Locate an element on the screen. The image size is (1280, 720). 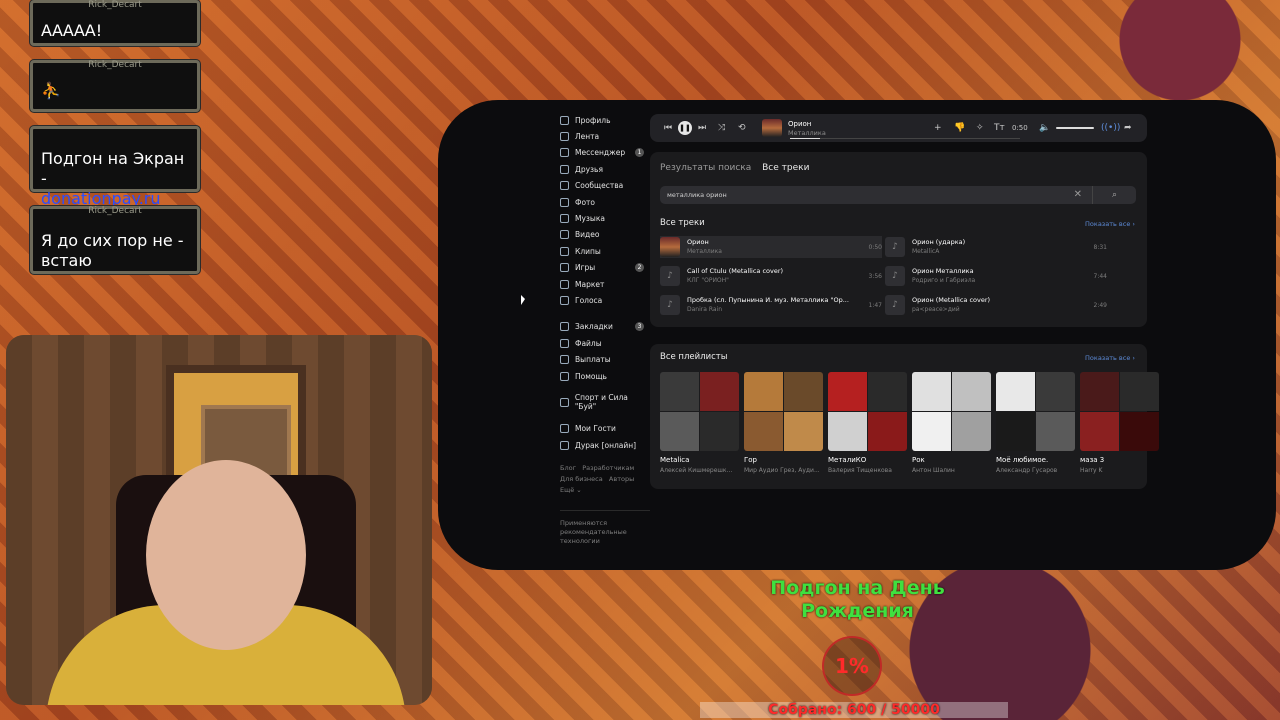
sidebar-item-3: Мессенджер 1 is located at coordinates (605, 153).